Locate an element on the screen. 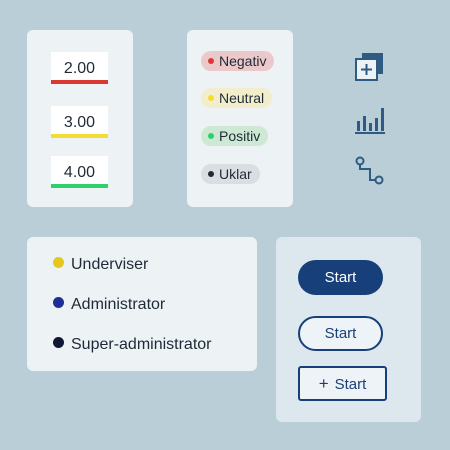 This screenshot has width=450, height=450. values-card: 2.00 3.00 4.00 is located at coordinates (80, 118).